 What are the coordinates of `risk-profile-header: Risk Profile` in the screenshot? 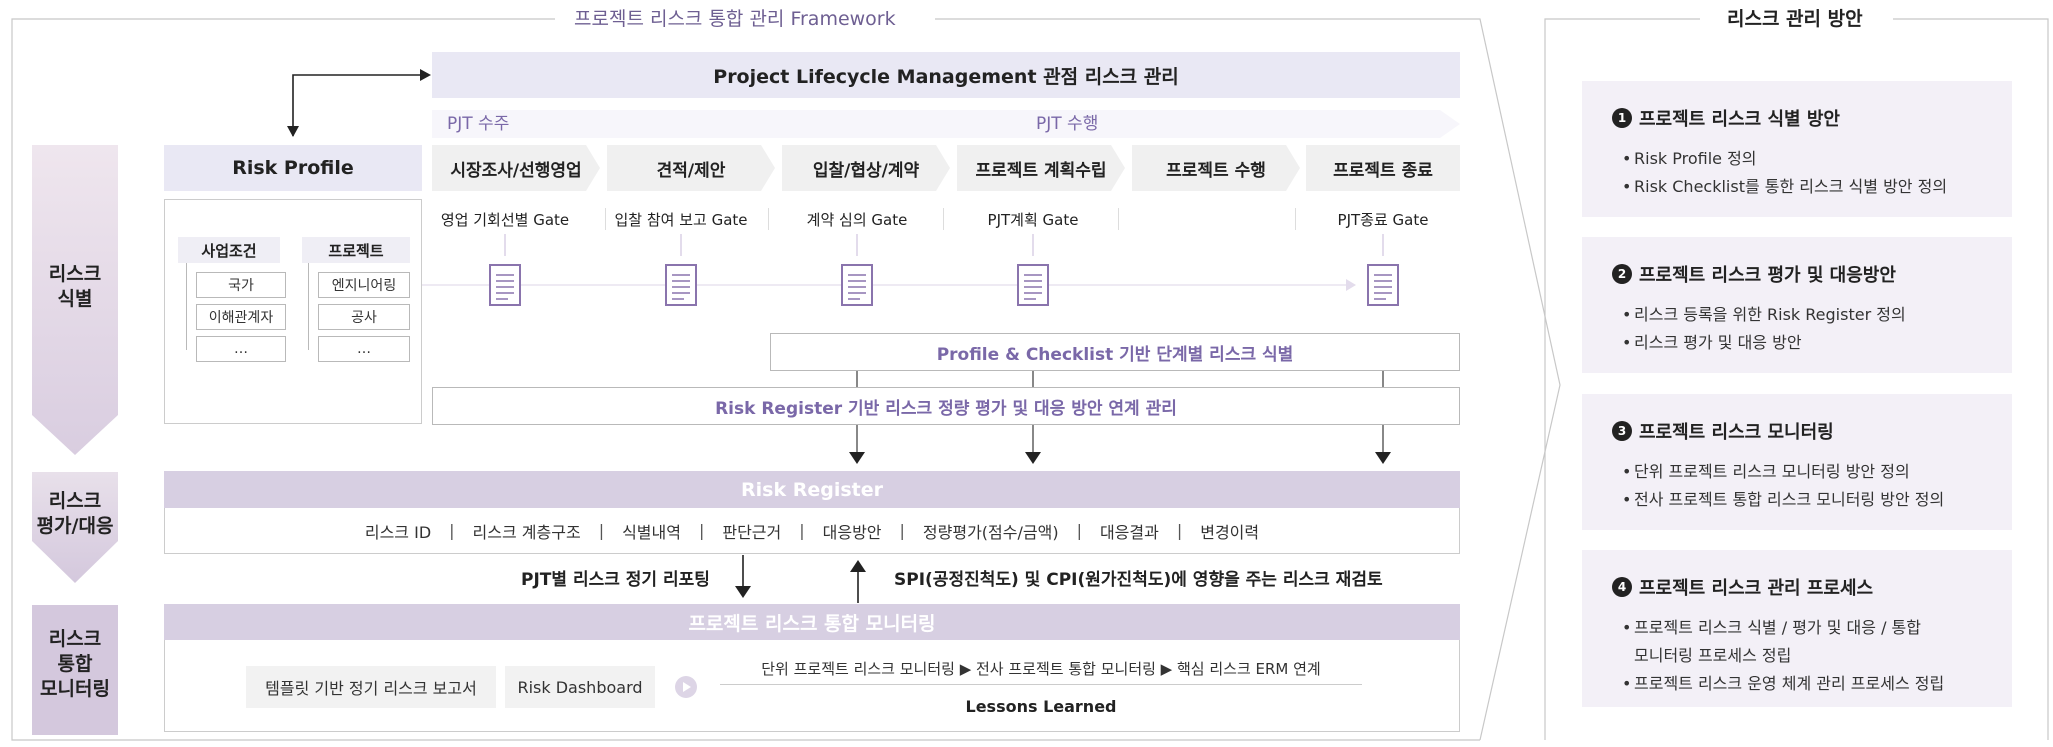 It's located at (293, 168).